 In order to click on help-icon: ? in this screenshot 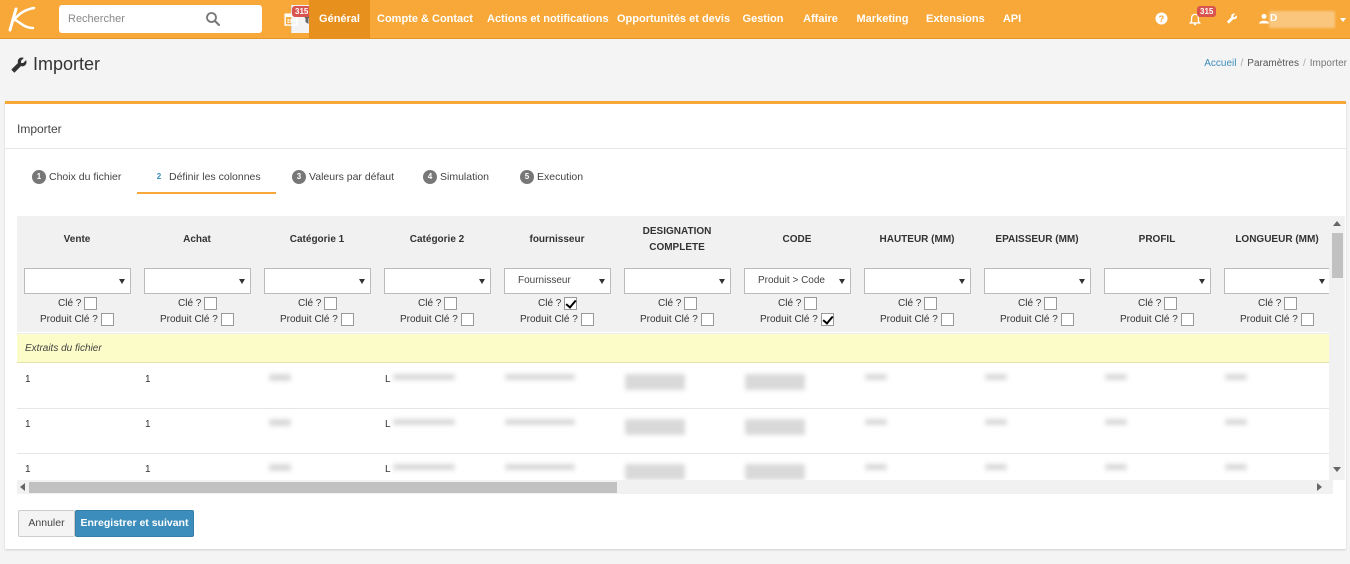, I will do `click(1161, 18)`.